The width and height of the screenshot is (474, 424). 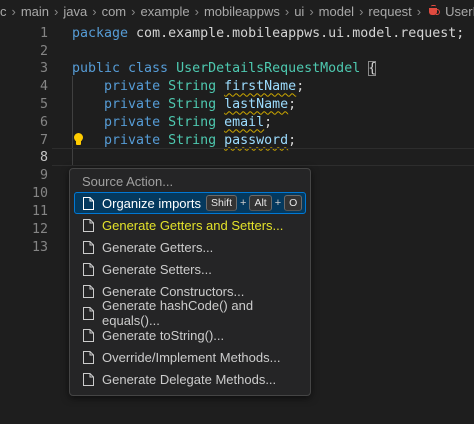 What do you see at coordinates (114, 11) in the screenshot?
I see `breadcrumb-label: com` at bounding box center [114, 11].